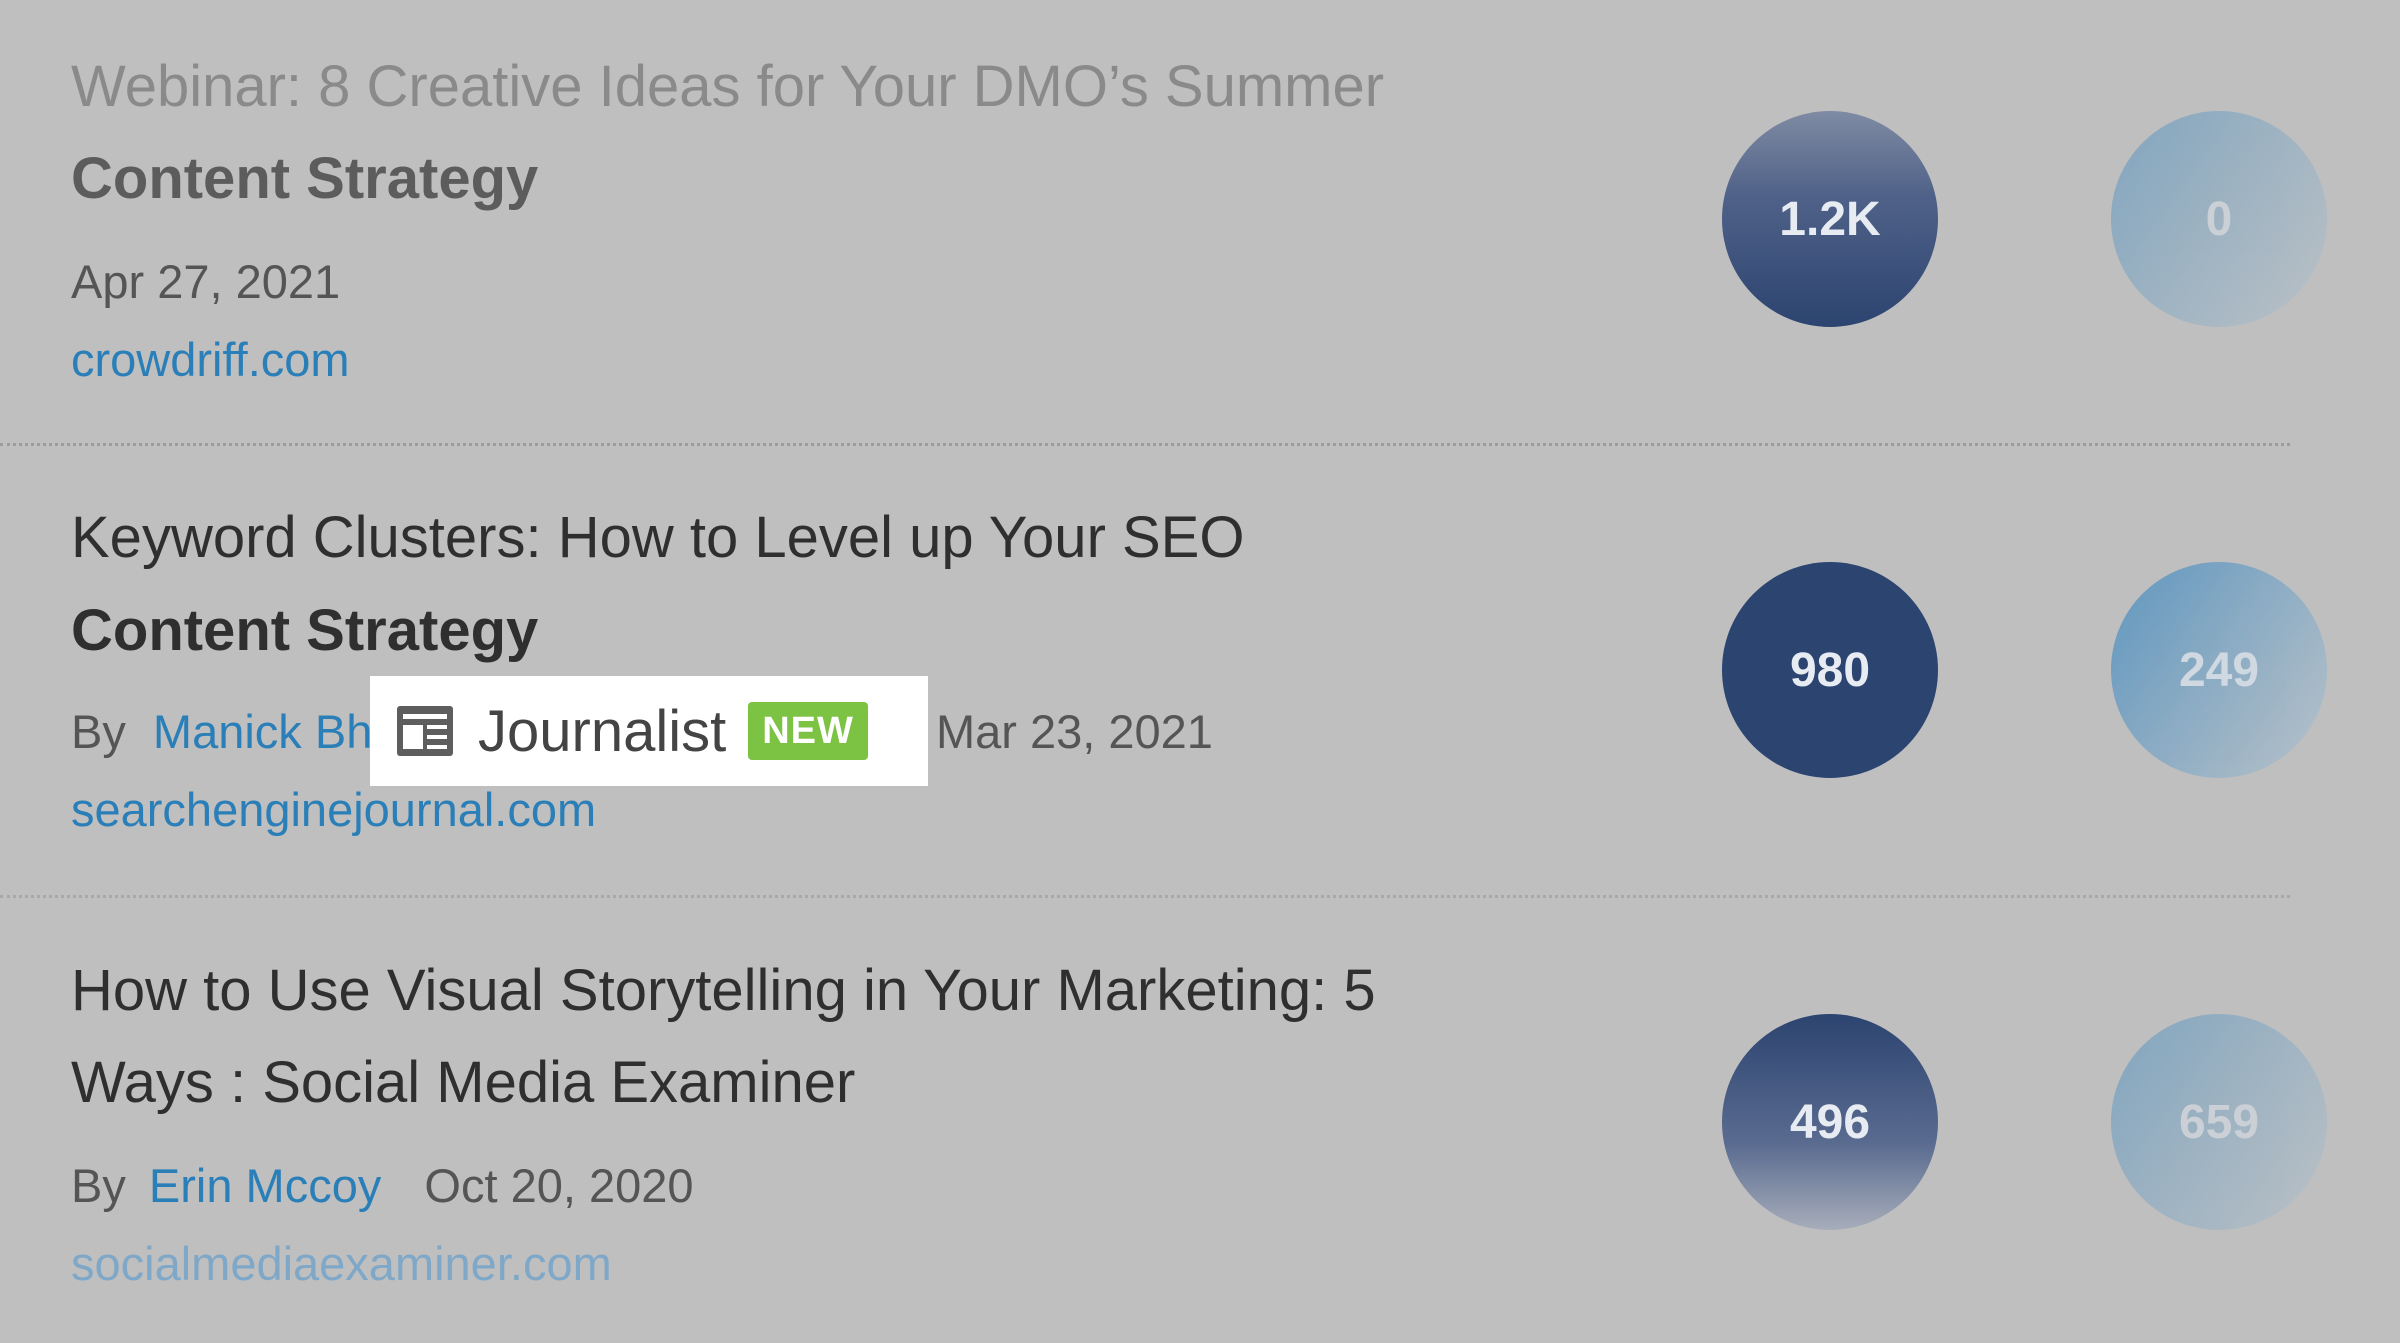 Image resolution: width=2400 pixels, height=1343 pixels. I want to click on new-badge: NEW, so click(808, 731).